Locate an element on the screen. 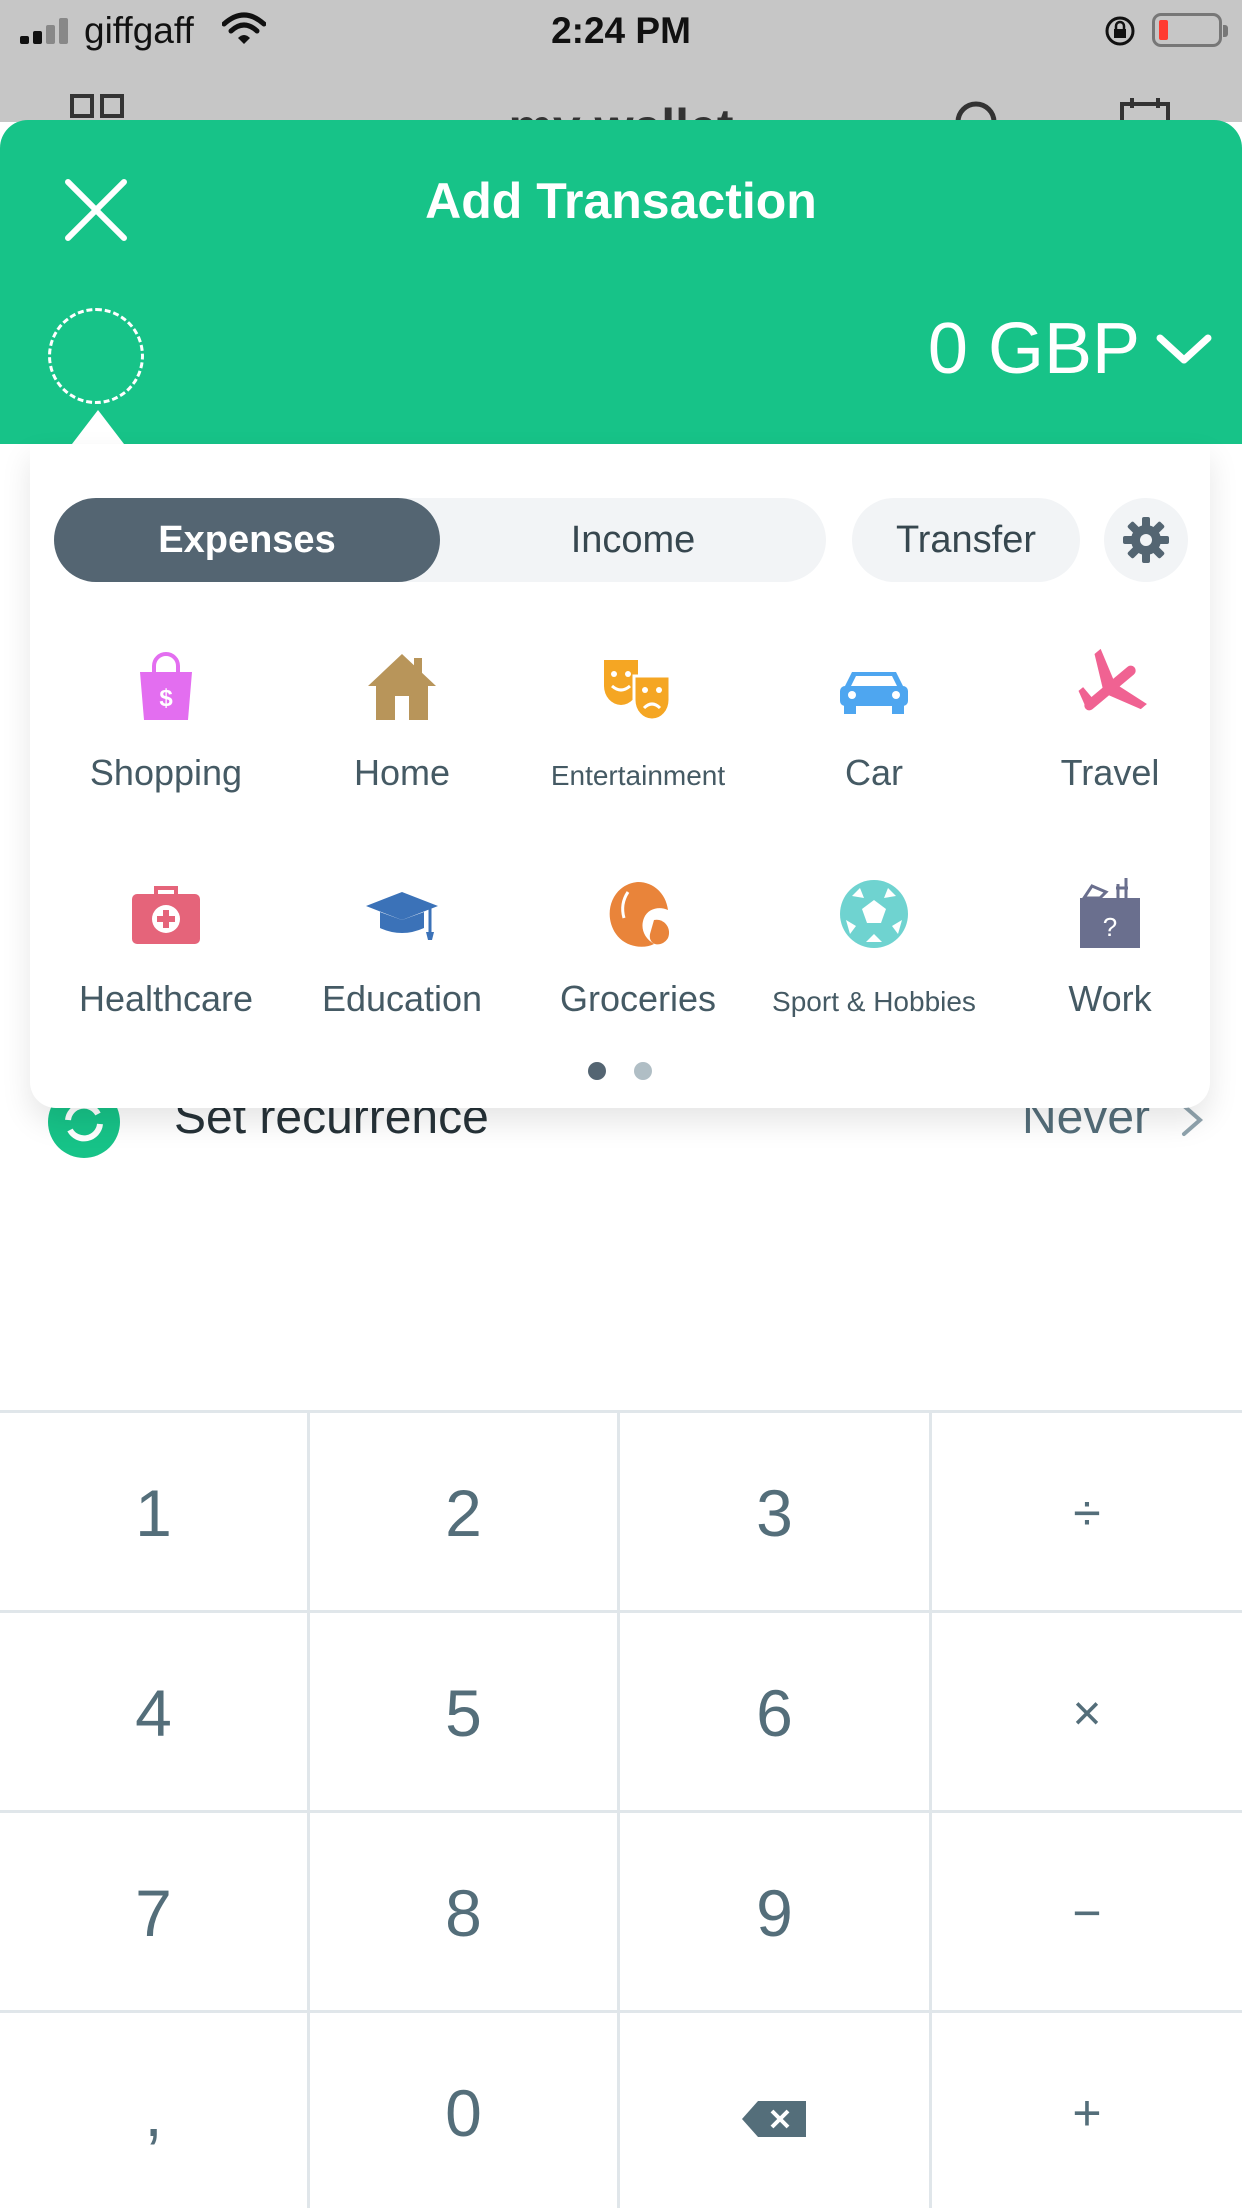  toolbox-icon: ? is located at coordinates (1110, 913).